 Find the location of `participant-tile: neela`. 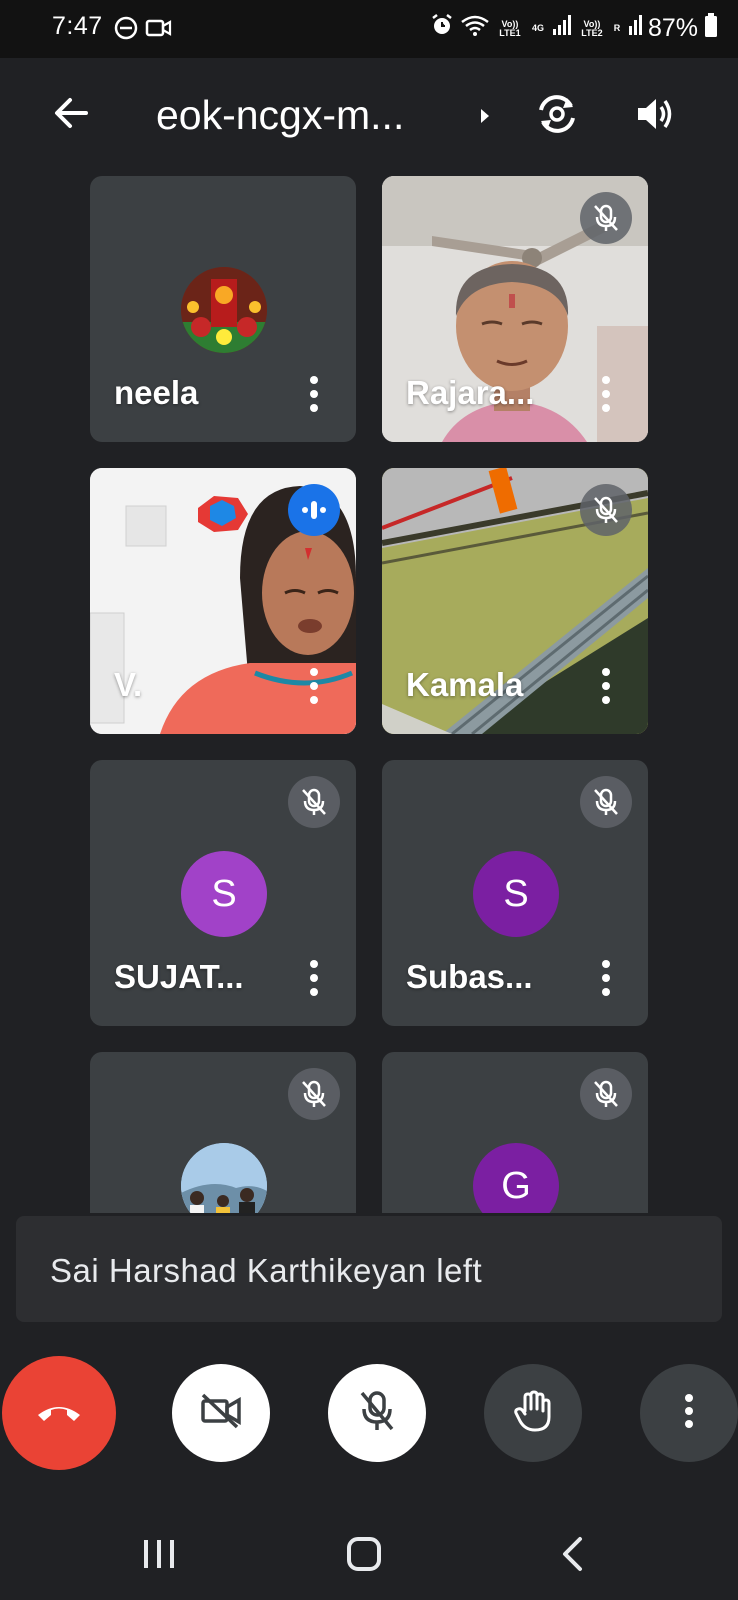

participant-tile: neela is located at coordinates (223, 309).